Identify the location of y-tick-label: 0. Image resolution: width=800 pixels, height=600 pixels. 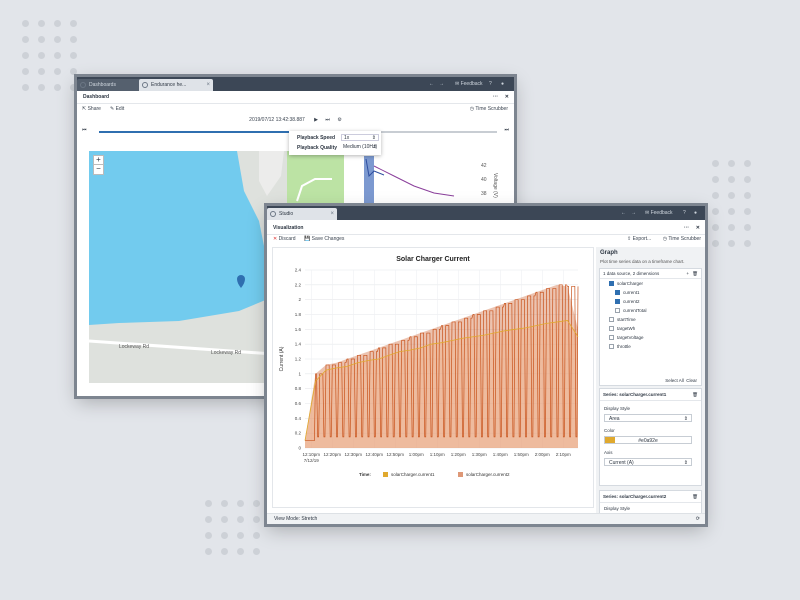
(299, 448).